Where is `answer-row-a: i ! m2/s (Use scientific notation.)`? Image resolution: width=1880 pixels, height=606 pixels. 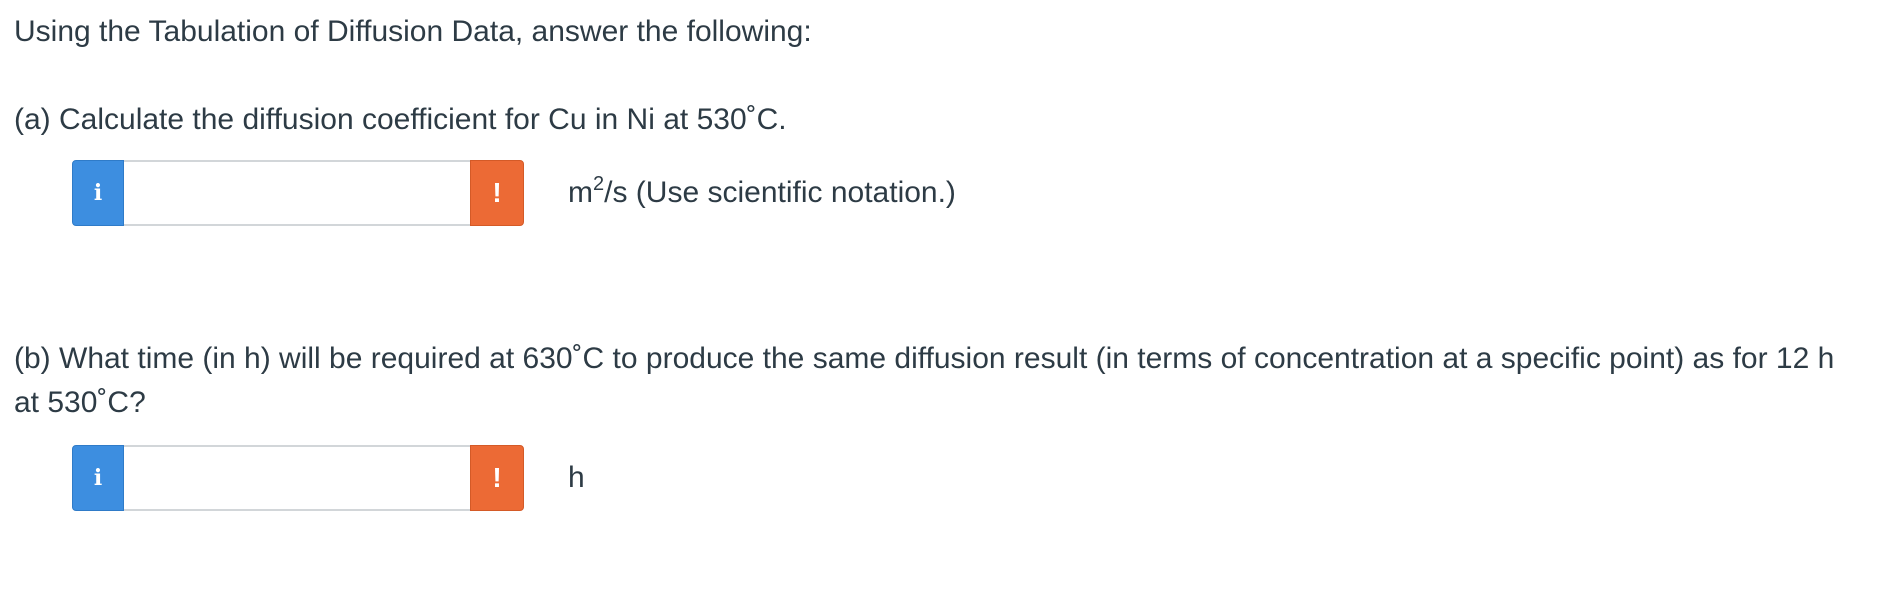
answer-row-a: i ! m2/s (Use scientific notation.) is located at coordinates (514, 193).